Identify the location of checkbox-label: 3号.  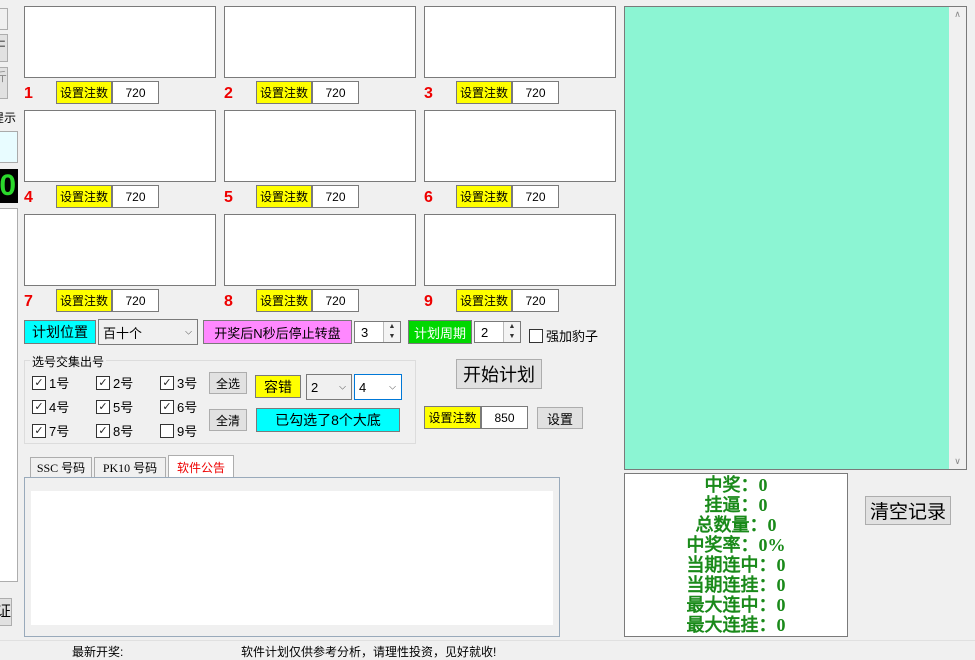
(187, 383).